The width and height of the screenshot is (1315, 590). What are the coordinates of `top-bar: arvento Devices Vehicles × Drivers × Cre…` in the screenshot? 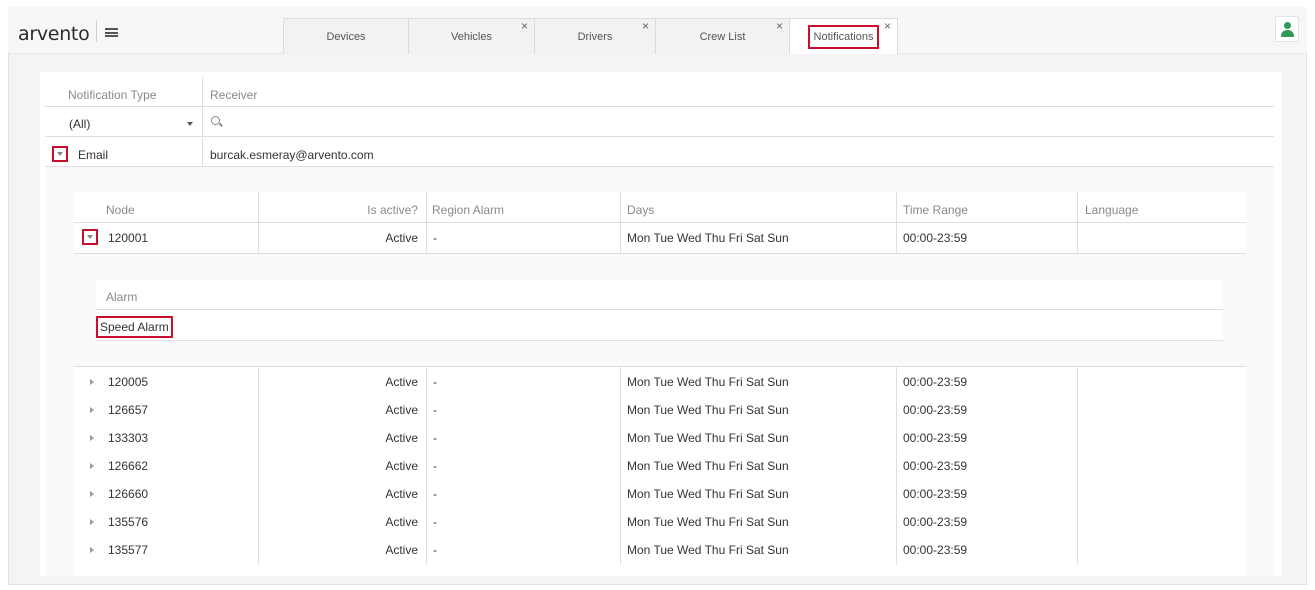 It's located at (657, 30).